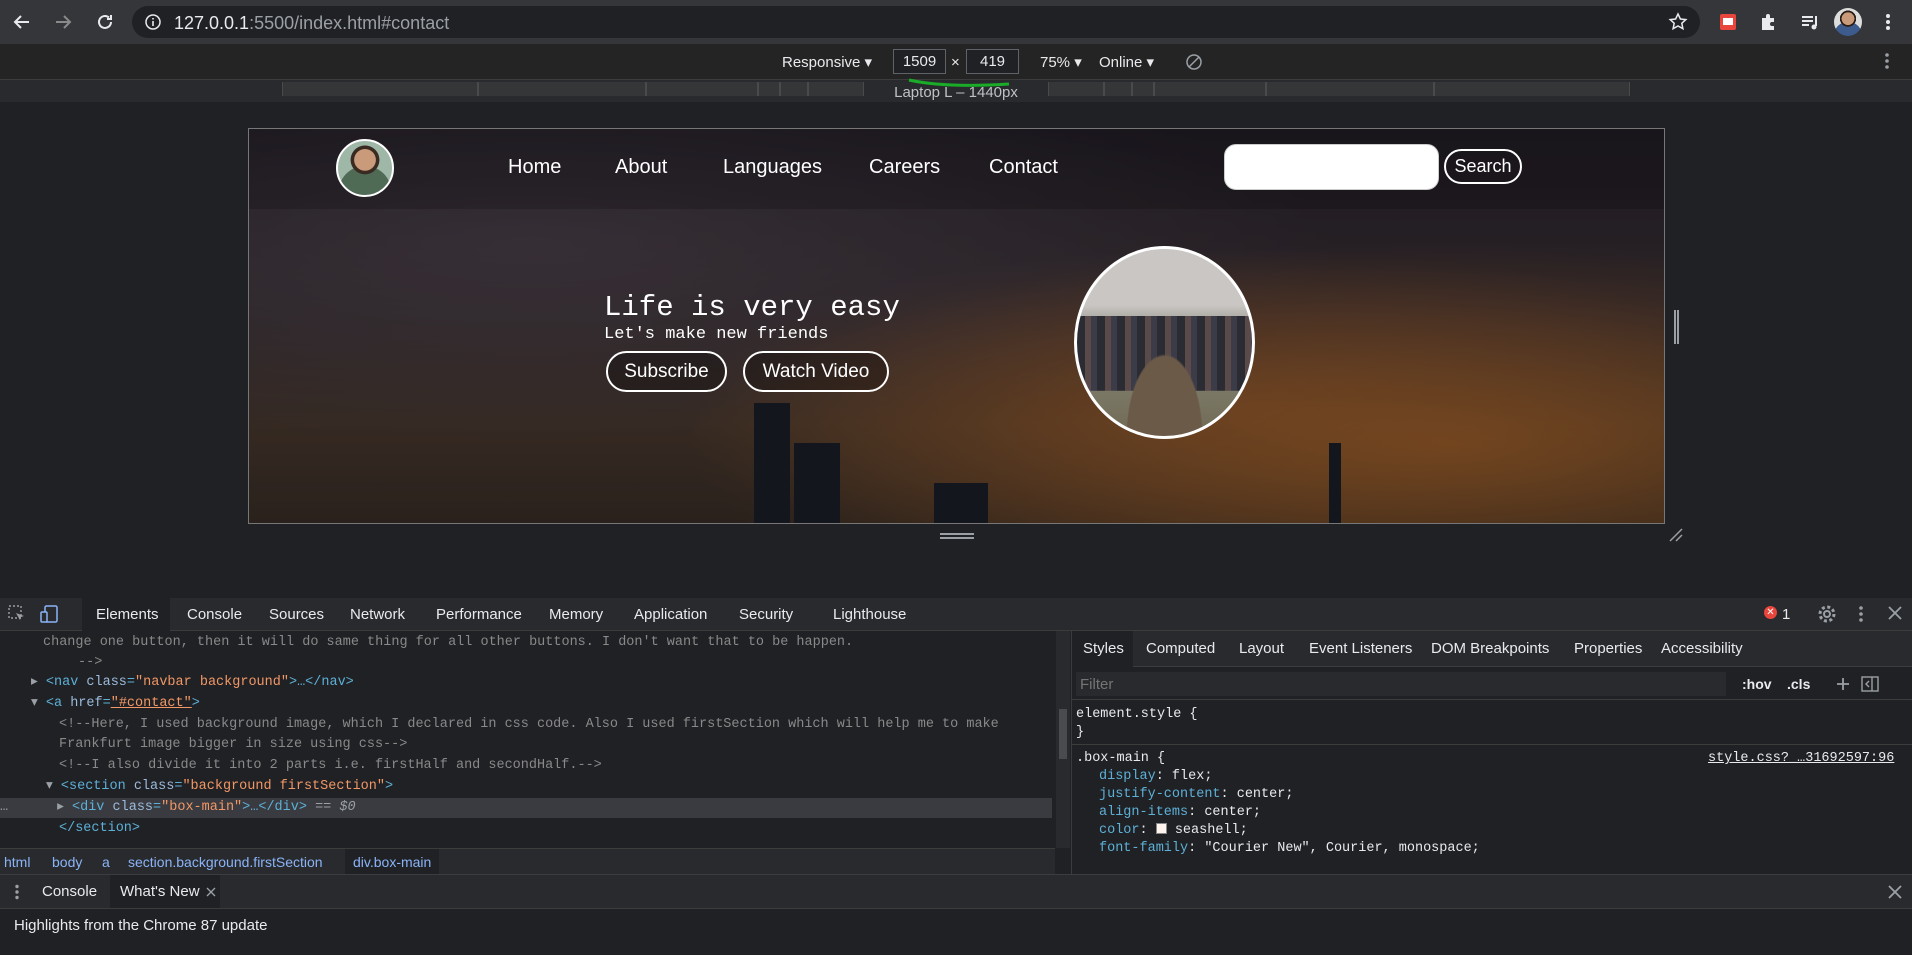 This screenshot has height=955, width=1912. Describe the element at coordinates (1801, 758) in the screenshot. I see `style-source-link: style.css?_…31692597:96` at that location.